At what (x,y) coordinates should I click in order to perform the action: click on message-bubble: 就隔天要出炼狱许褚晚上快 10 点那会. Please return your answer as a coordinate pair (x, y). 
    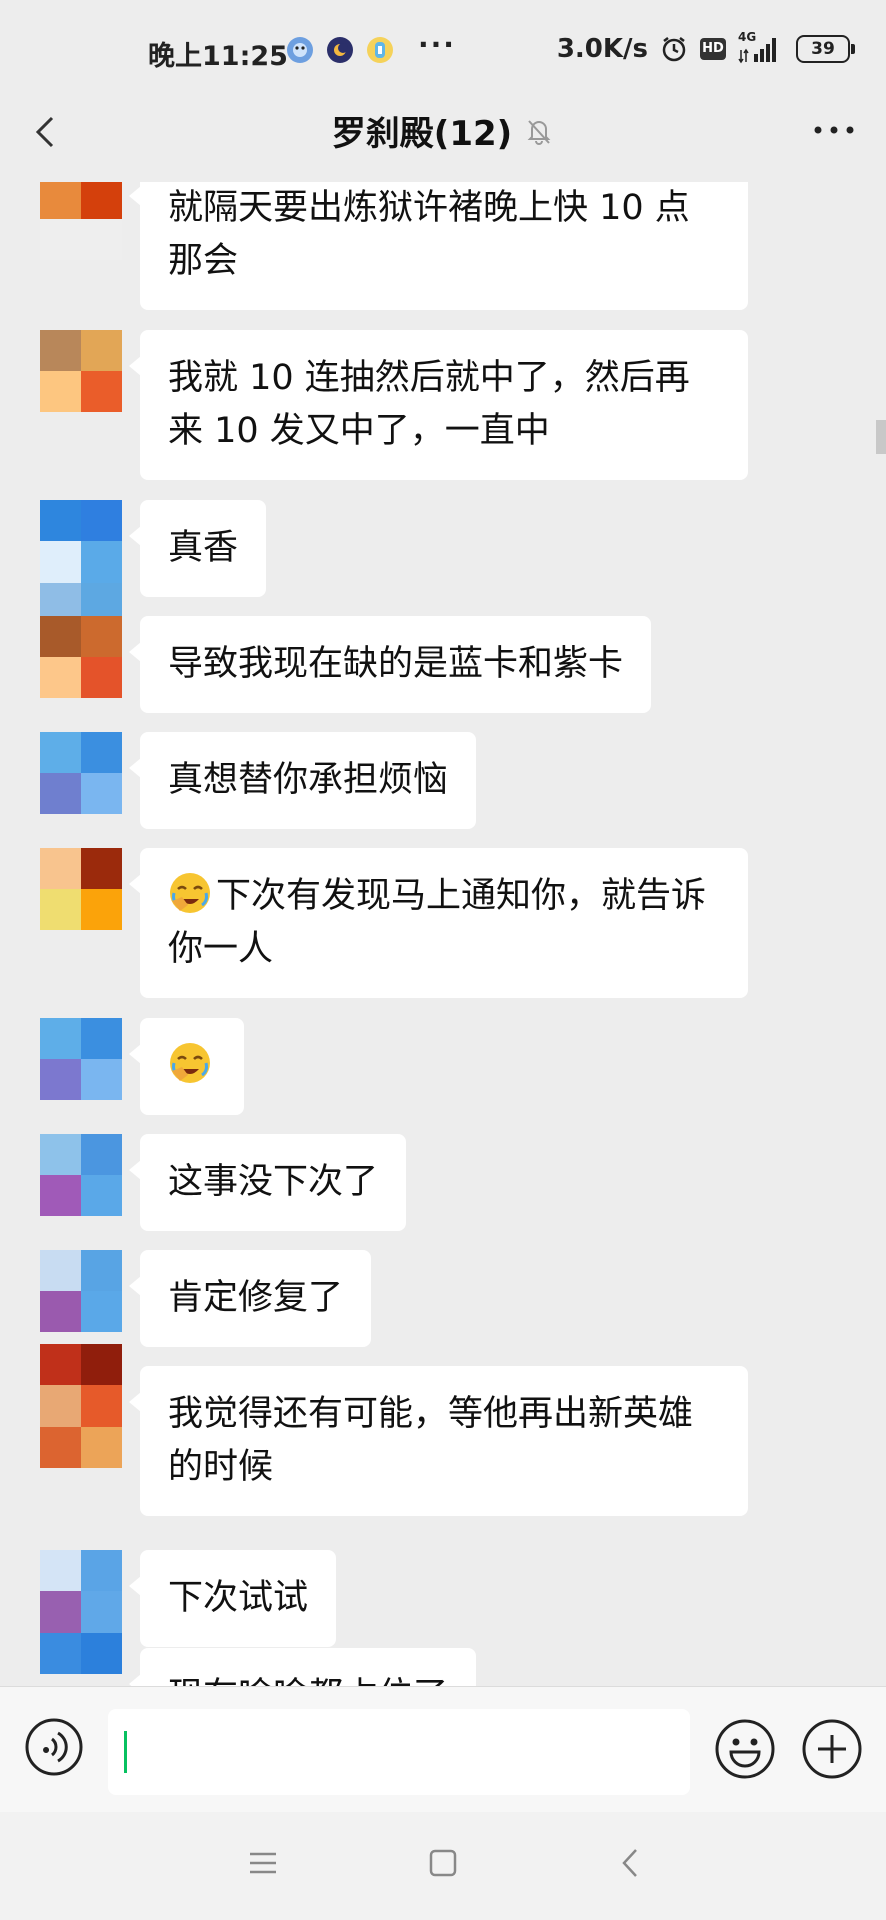
    Looking at the image, I should click on (438, 246).